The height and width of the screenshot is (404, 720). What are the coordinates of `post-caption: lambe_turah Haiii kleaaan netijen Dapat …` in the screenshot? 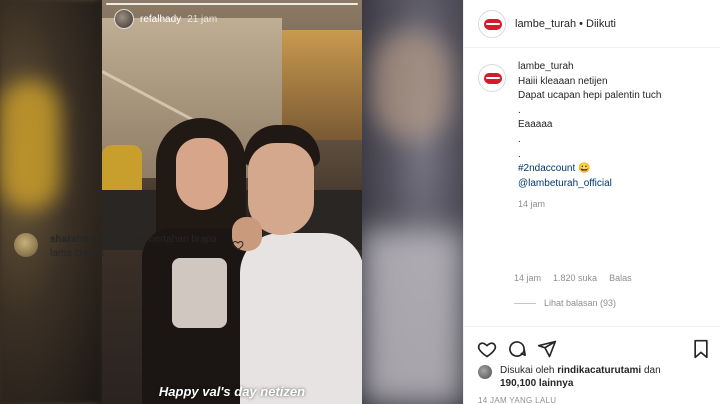 It's located at (592, 136).